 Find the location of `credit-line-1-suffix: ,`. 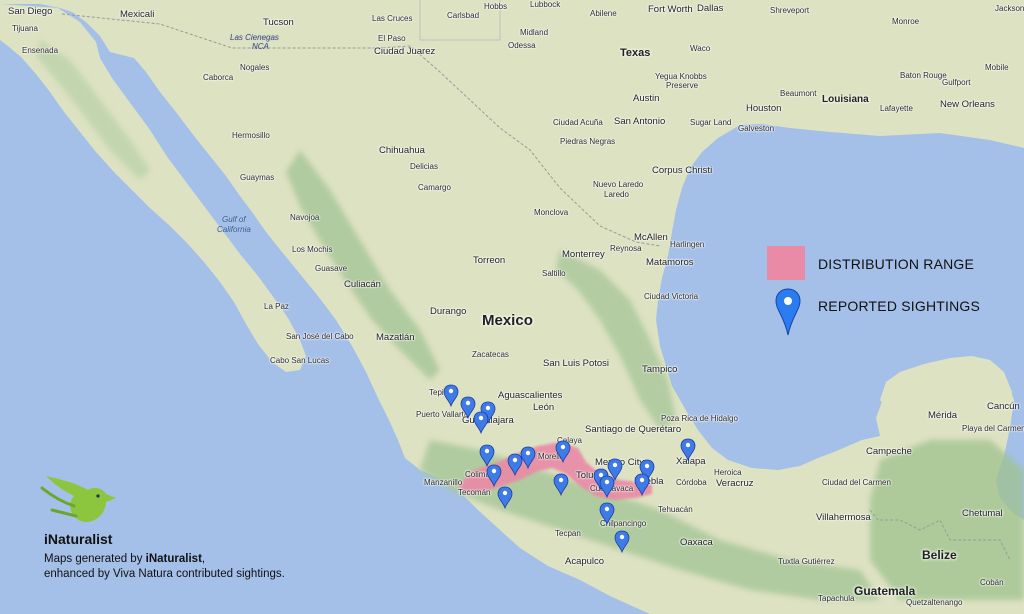

credit-line-1-suffix: , is located at coordinates (203, 559).